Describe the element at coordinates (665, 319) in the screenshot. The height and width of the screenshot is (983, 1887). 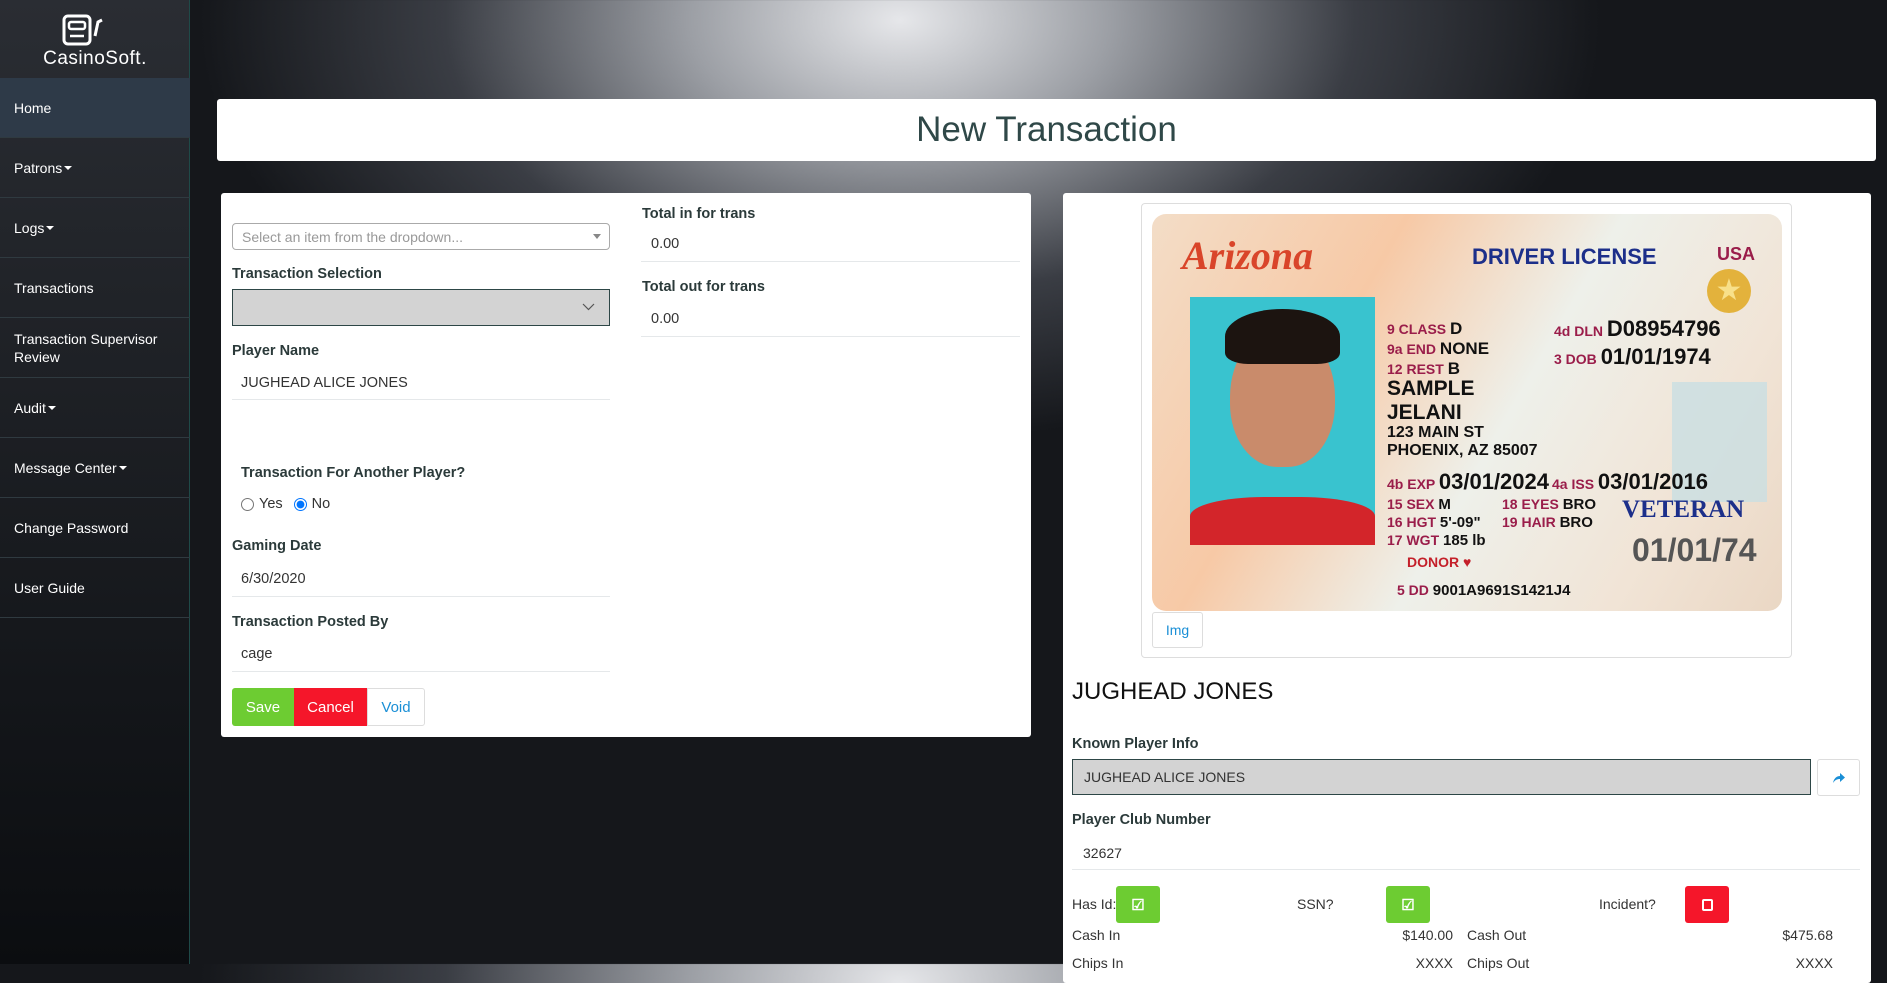
I see `total-out-value: 0.00` at that location.